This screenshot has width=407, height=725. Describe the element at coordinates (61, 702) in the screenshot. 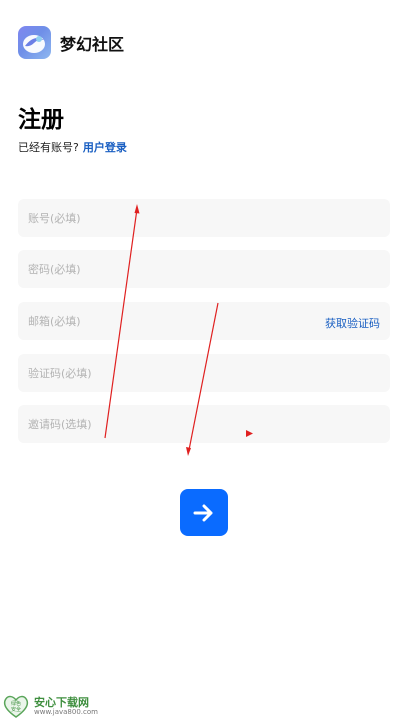

I see `watermark-title: 安心下载网` at that location.